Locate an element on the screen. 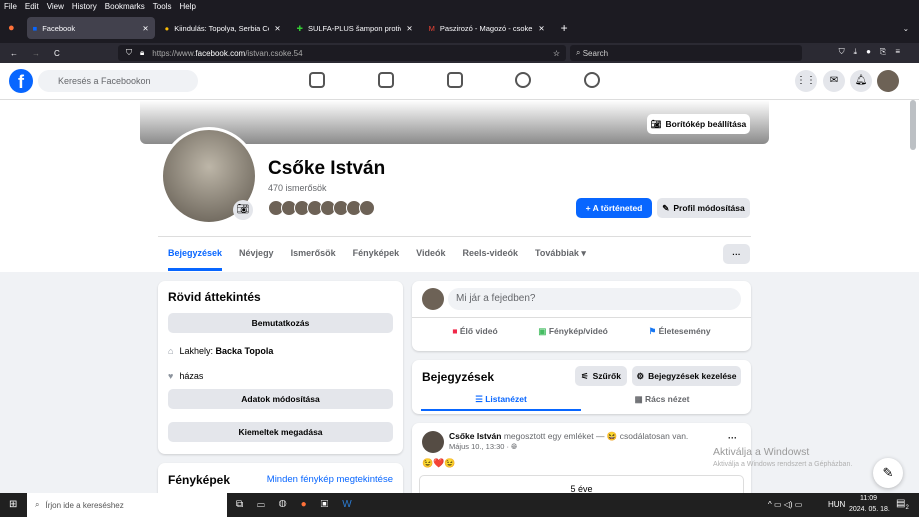 This screenshot has height=517, width=919. forward-icon: → is located at coordinates (36, 53).